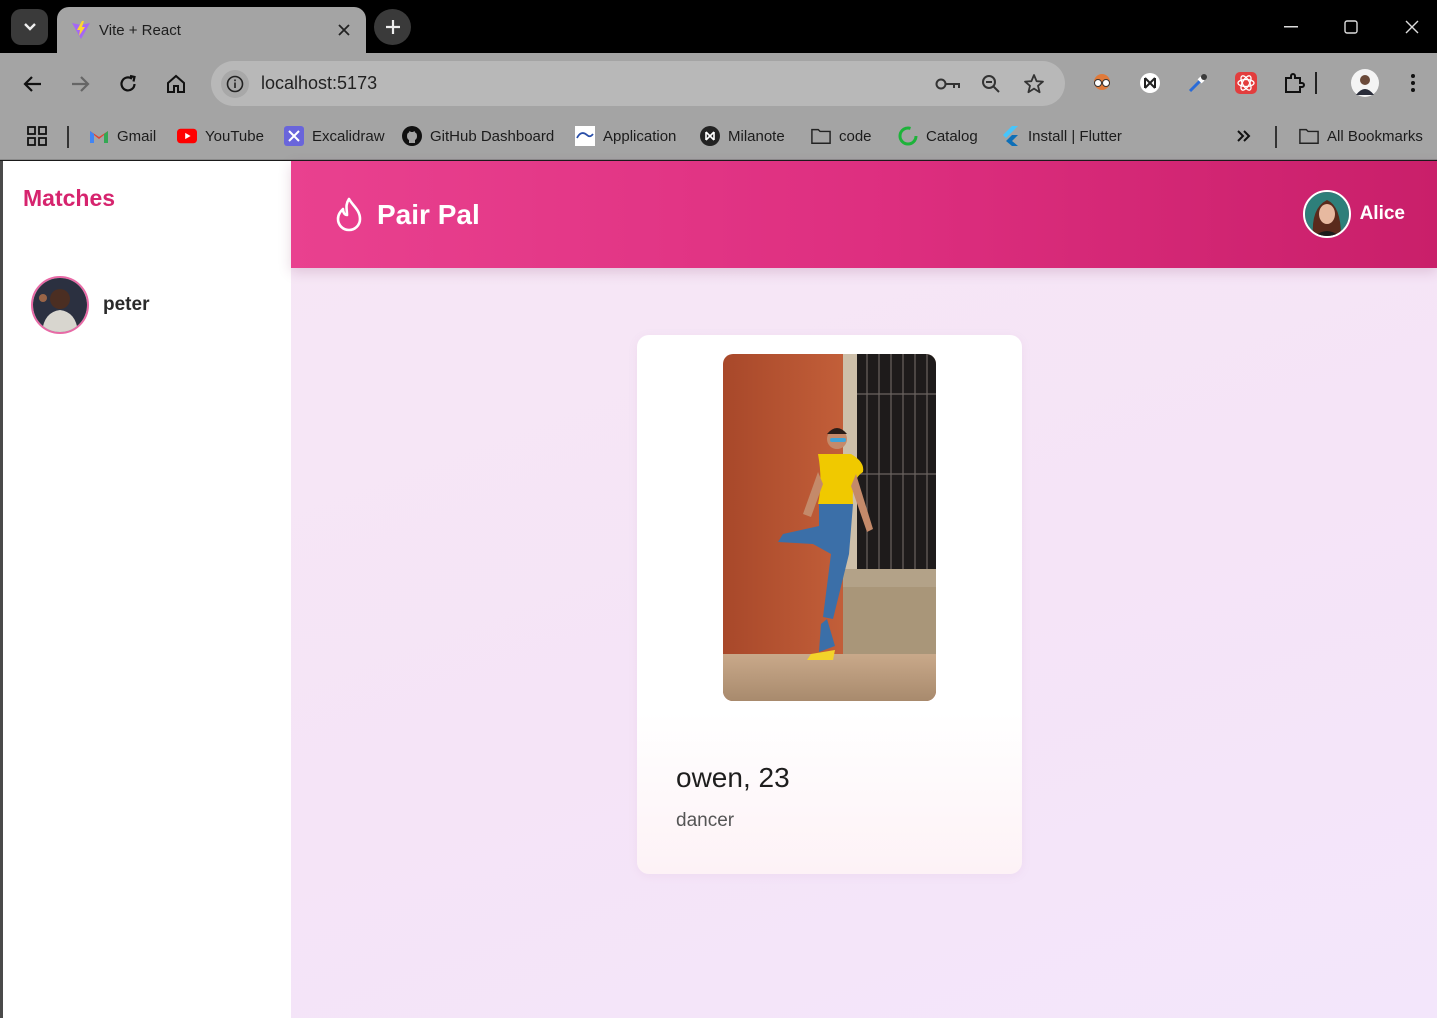 Image resolution: width=1437 pixels, height=1018 pixels. I want to click on profile-photo-image, so click(829, 527).